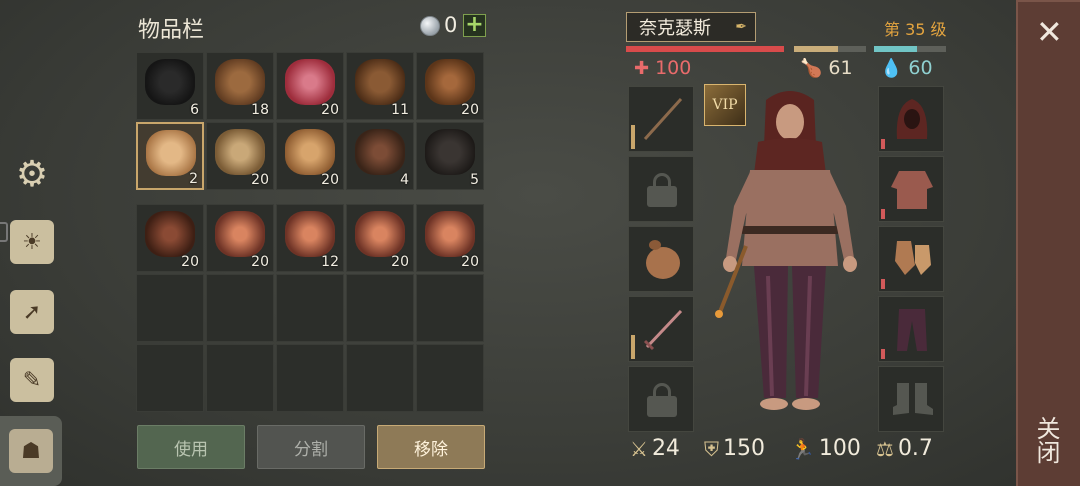  I want to click on raw-meat-icon, so click(310, 82).